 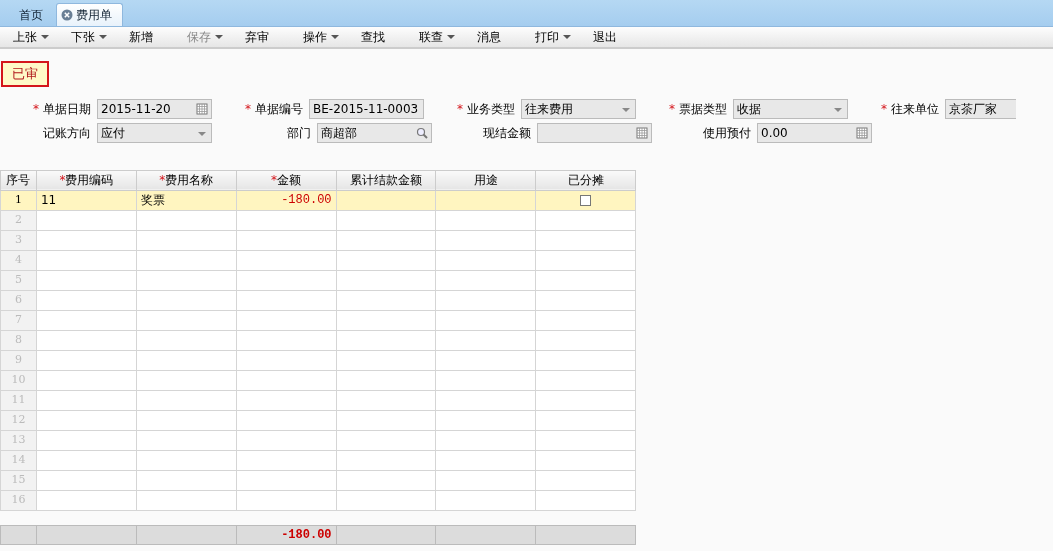 What do you see at coordinates (327, 37) in the screenshot?
I see `toolbar-button: 操作` at bounding box center [327, 37].